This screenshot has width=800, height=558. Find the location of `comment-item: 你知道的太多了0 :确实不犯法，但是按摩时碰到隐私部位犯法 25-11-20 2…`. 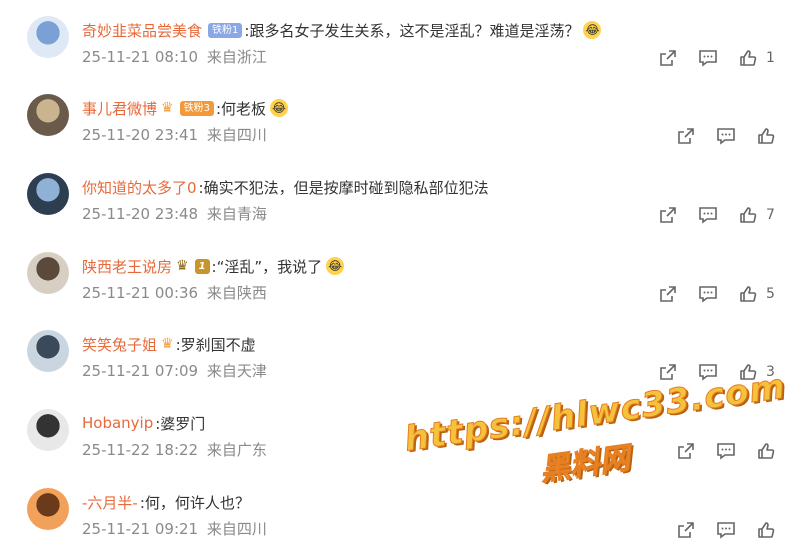

comment-item: 你知道的太多了0 :确实不犯法，但是按摩时碰到隐私部位犯法 25-11-20 2… is located at coordinates (400, 196).